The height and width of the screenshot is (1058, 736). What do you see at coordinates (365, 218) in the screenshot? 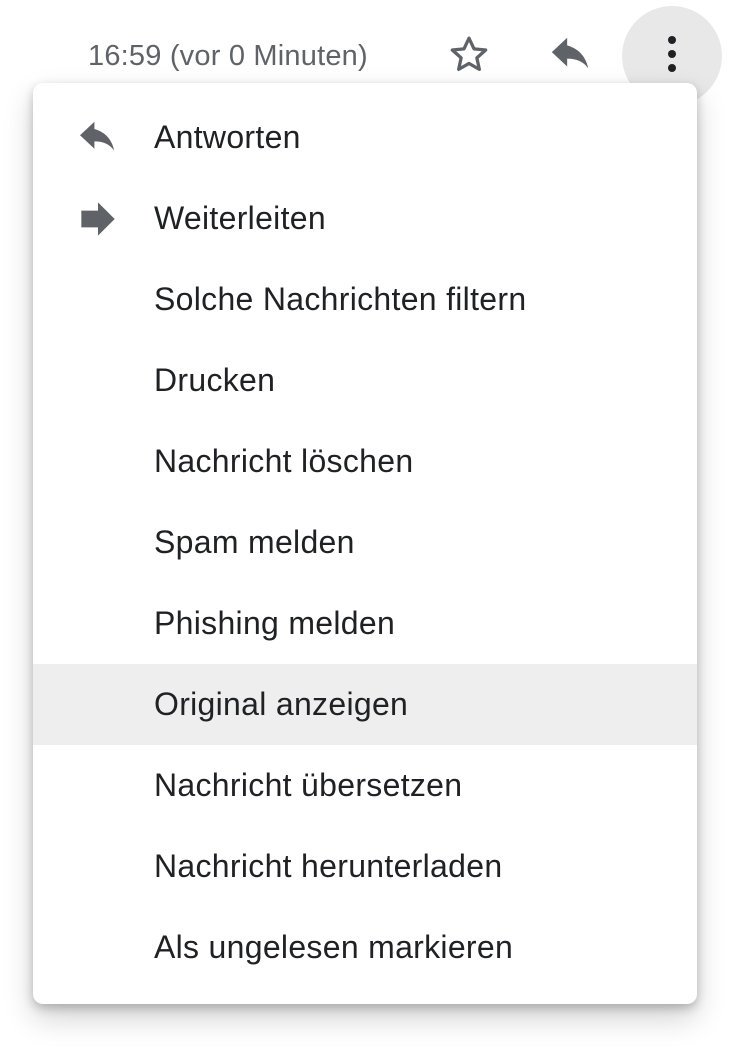
I see `menu-item-forward: Weiterleiten` at bounding box center [365, 218].